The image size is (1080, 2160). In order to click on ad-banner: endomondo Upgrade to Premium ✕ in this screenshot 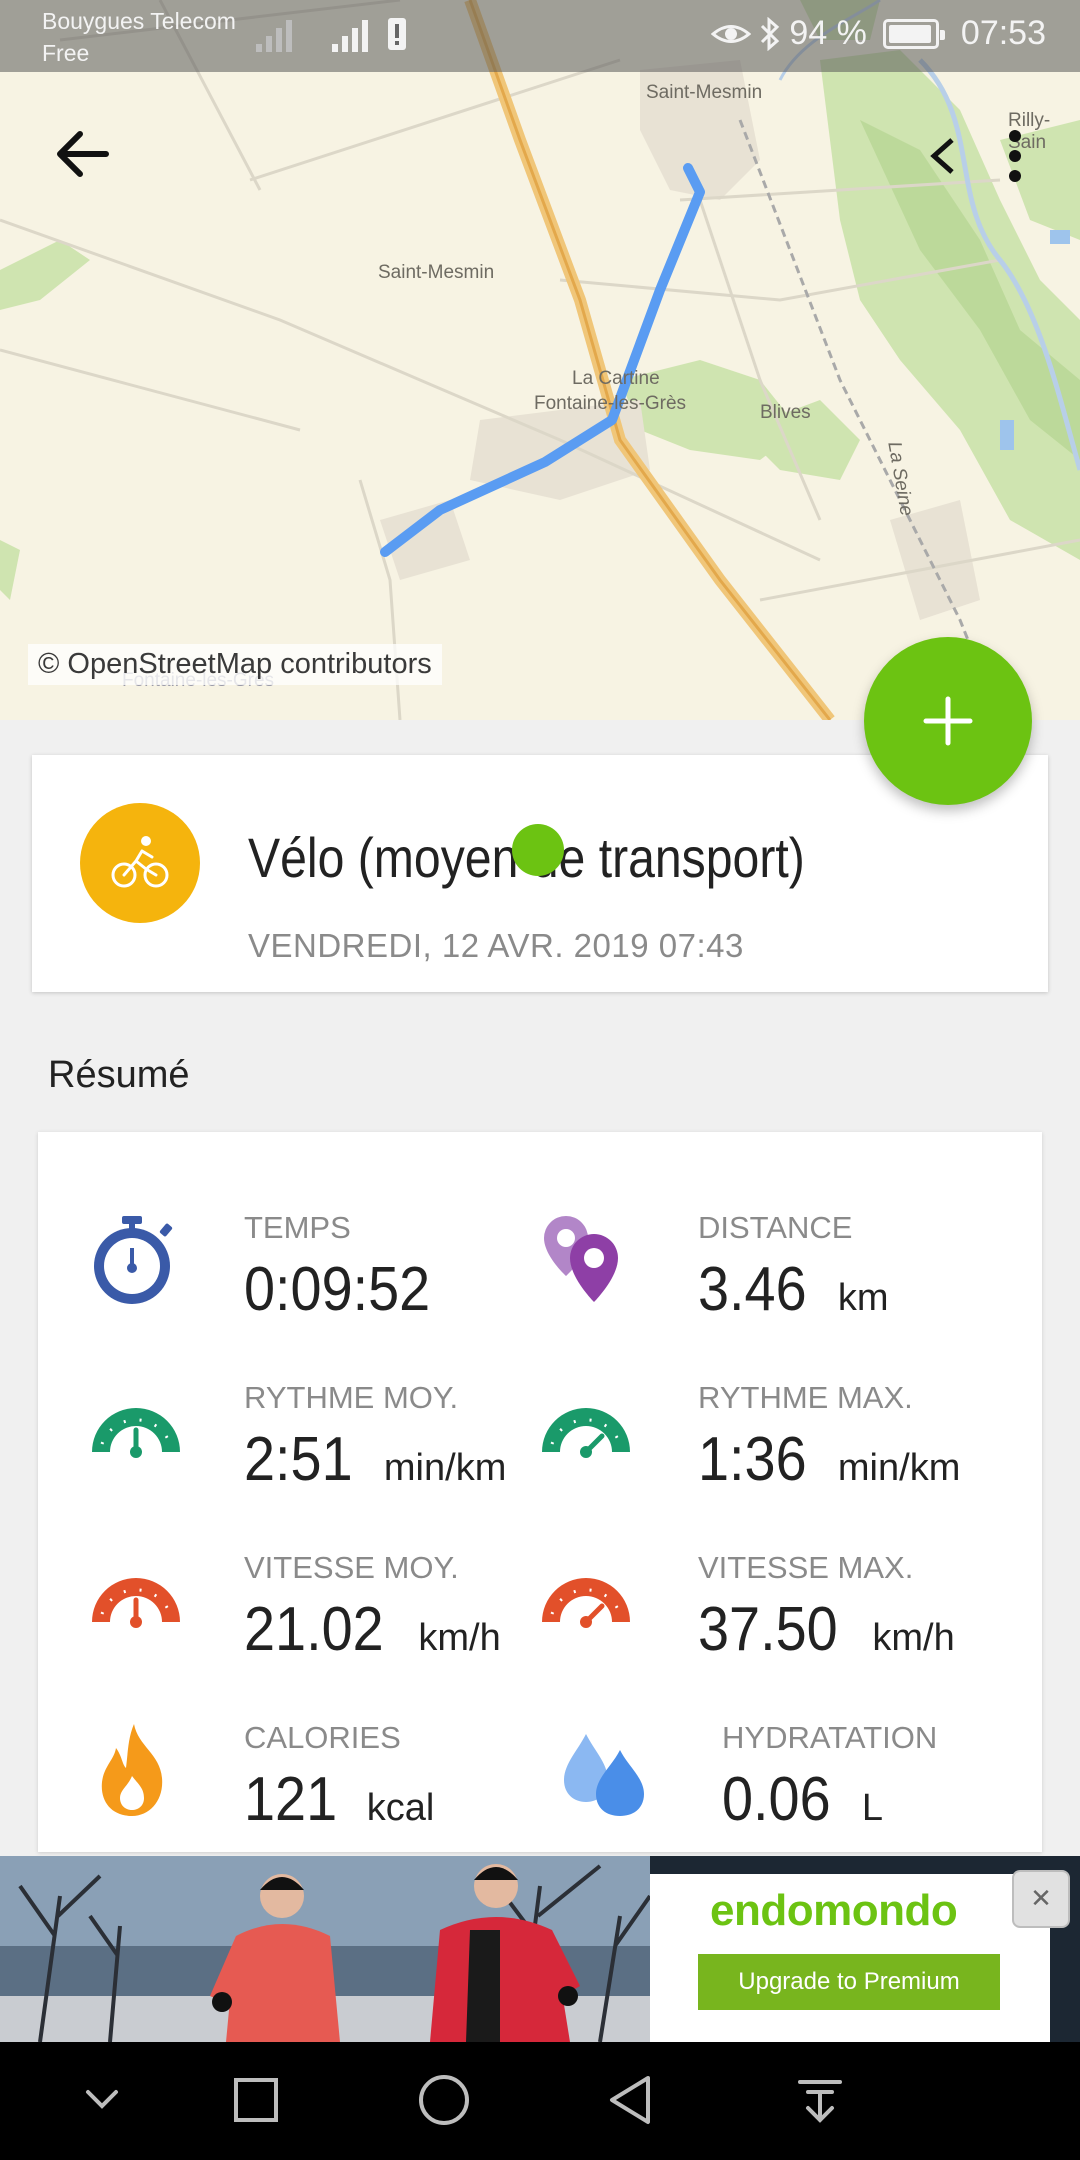, I will do `click(540, 1949)`.